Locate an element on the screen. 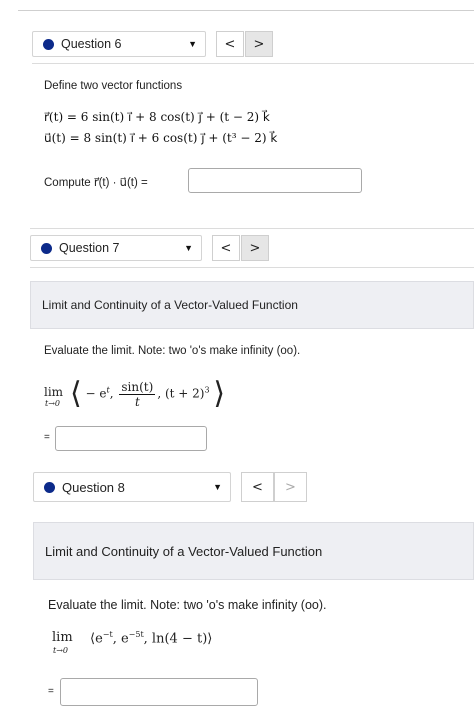 Image resolution: width=474 pixels, height=710 pixels. expr-part-c: (t + 2) is located at coordinates (184, 393).